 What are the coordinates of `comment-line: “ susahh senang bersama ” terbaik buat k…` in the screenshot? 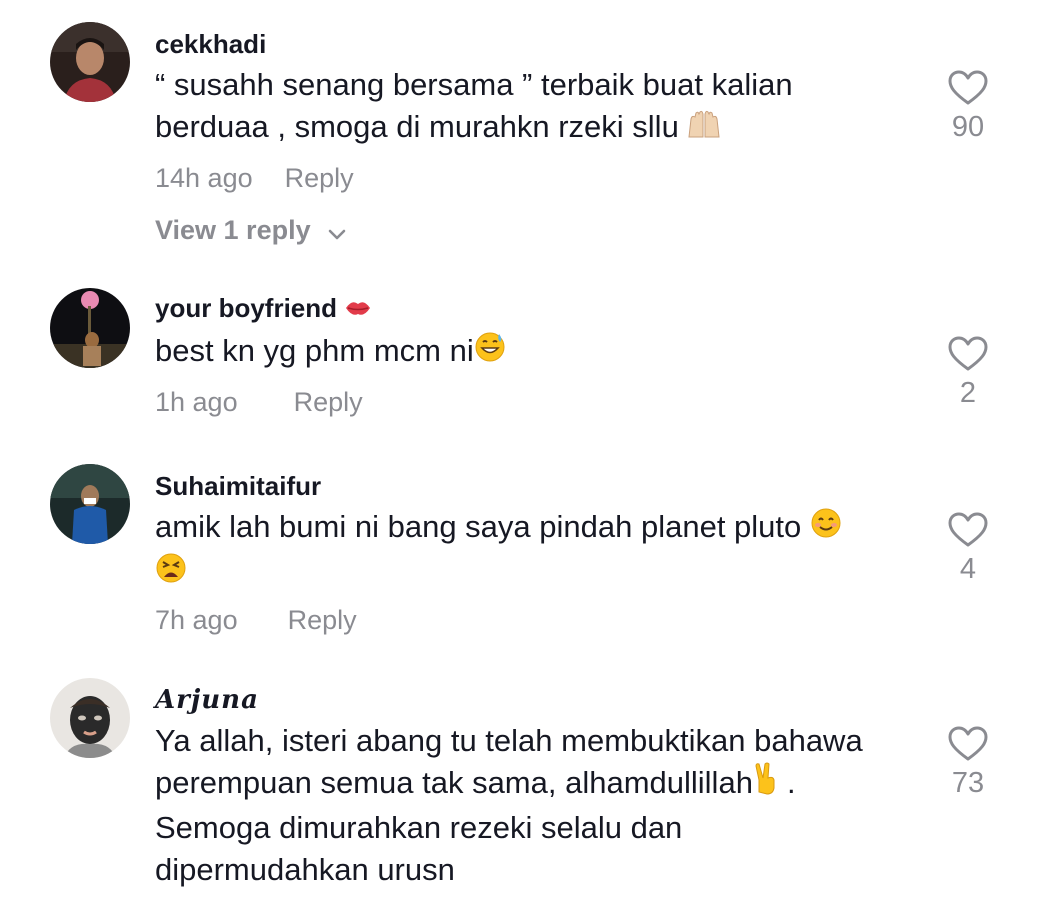 It's located at (474, 84).